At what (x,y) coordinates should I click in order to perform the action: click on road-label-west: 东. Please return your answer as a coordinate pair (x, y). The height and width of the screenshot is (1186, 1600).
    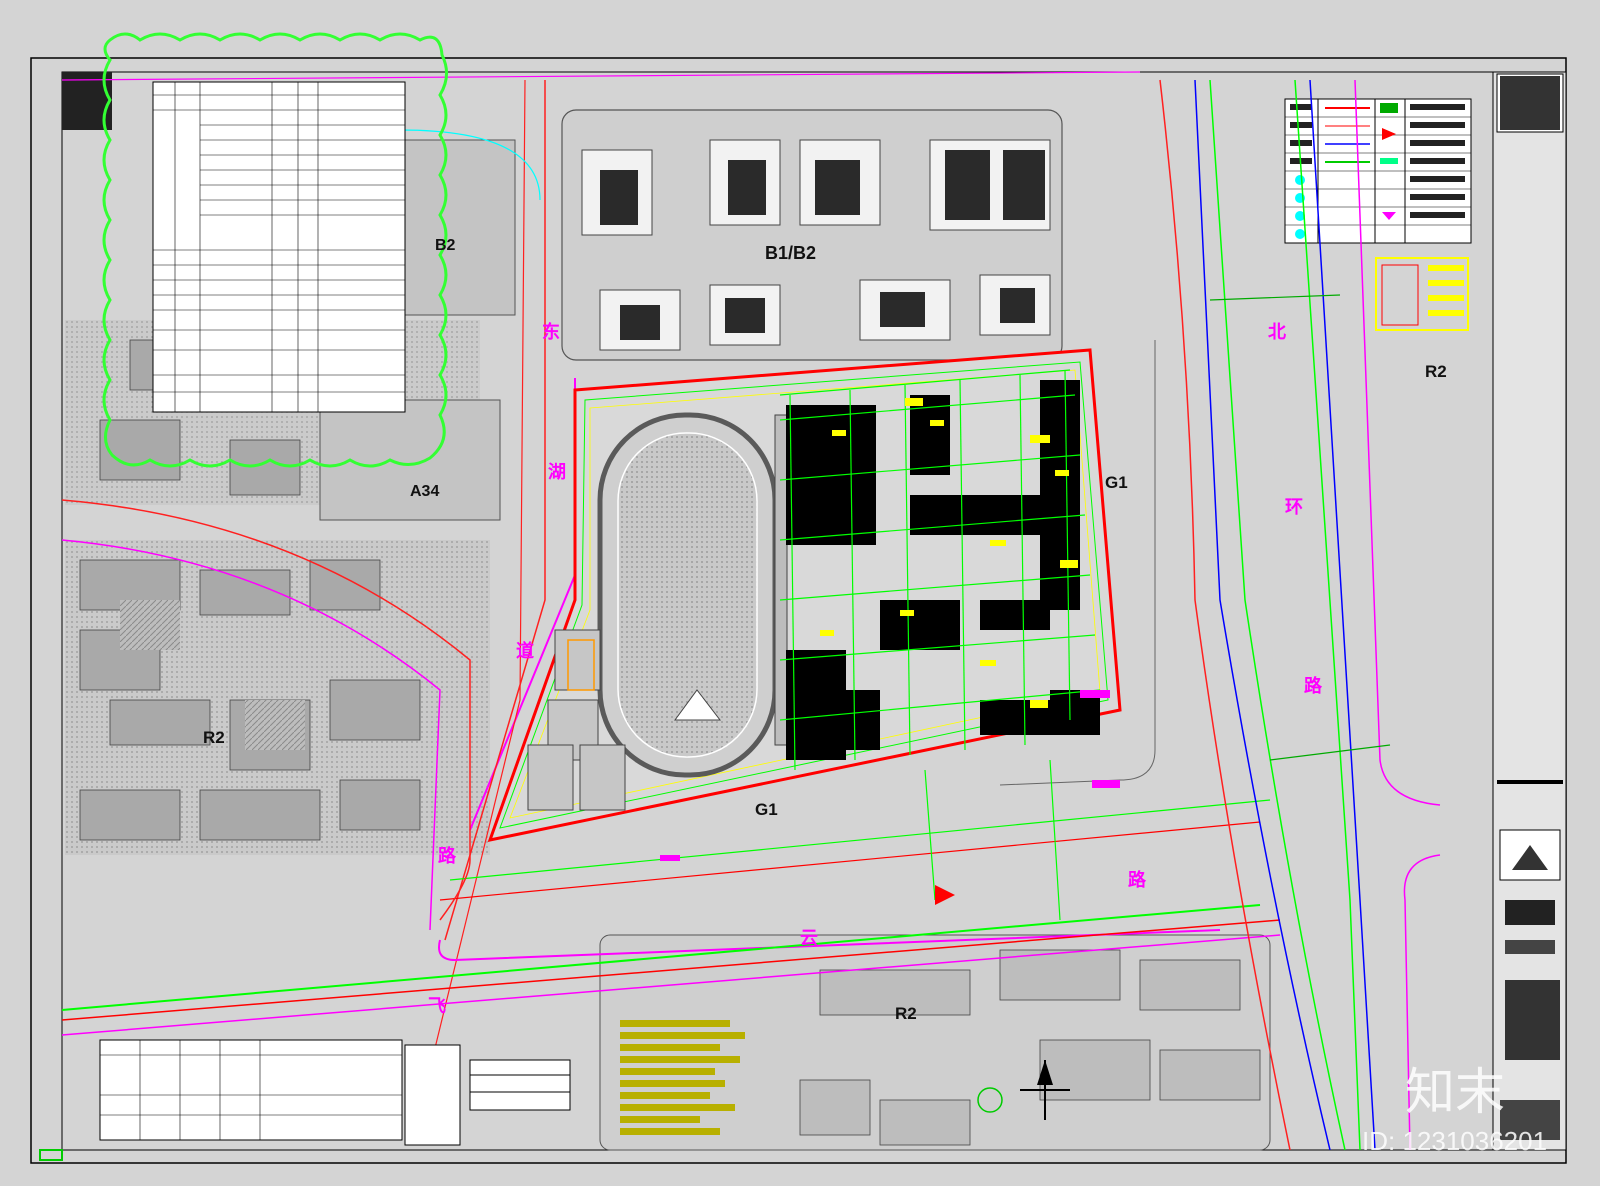
    Looking at the image, I should click on (551, 332).